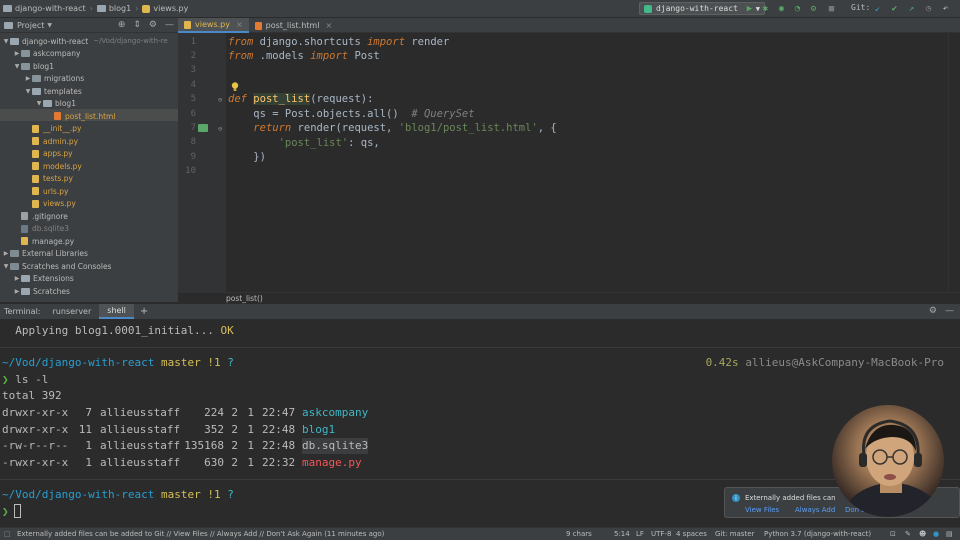  What do you see at coordinates (661, 534) in the screenshot?
I see `file-encoding: UTF-8` at bounding box center [661, 534].